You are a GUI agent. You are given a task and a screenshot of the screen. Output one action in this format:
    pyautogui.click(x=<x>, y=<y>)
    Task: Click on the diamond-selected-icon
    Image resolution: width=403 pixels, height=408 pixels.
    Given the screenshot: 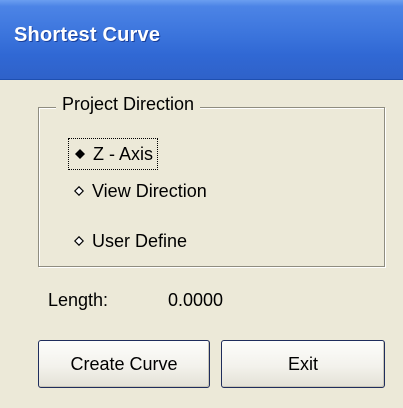 What is the action you would take?
    pyautogui.click(x=80, y=154)
    